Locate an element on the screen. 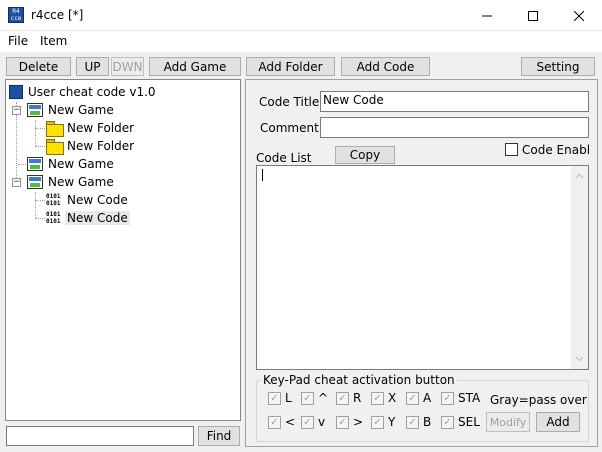 This screenshot has height=452, width=602. tree-item-code-selected: 0101 0101 New Code is located at coordinates (88, 218).